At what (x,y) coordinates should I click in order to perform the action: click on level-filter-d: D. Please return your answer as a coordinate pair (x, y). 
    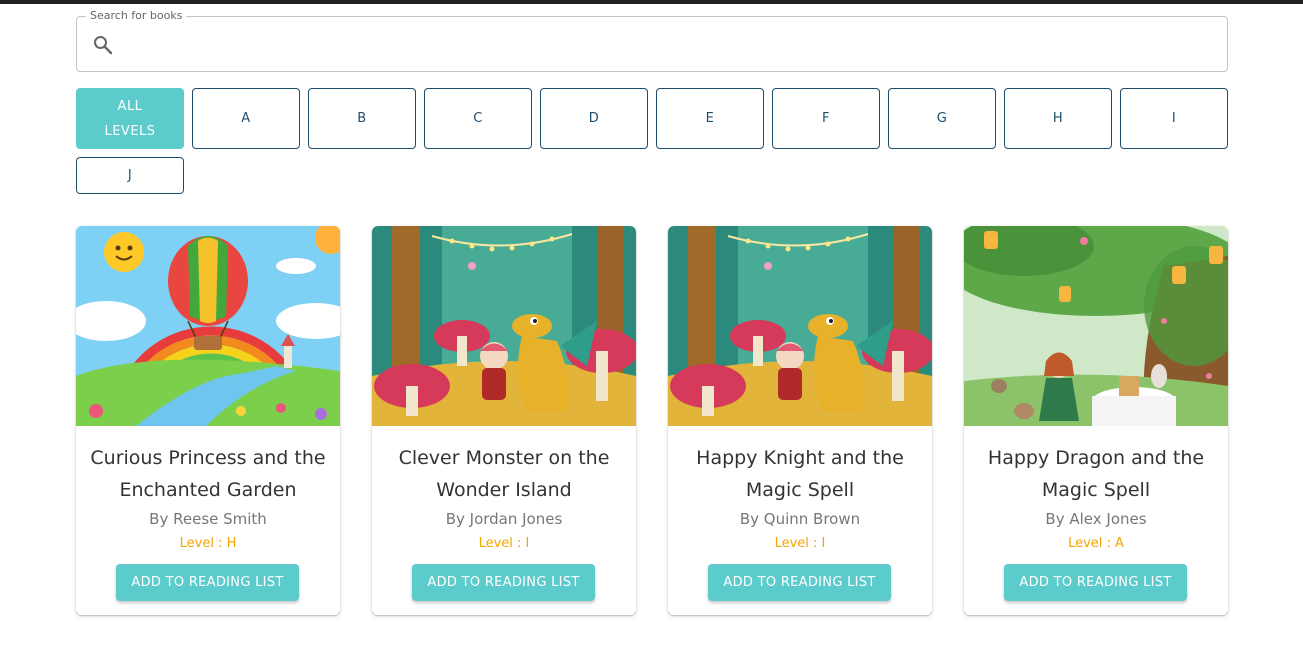
    Looking at the image, I should click on (594, 118).